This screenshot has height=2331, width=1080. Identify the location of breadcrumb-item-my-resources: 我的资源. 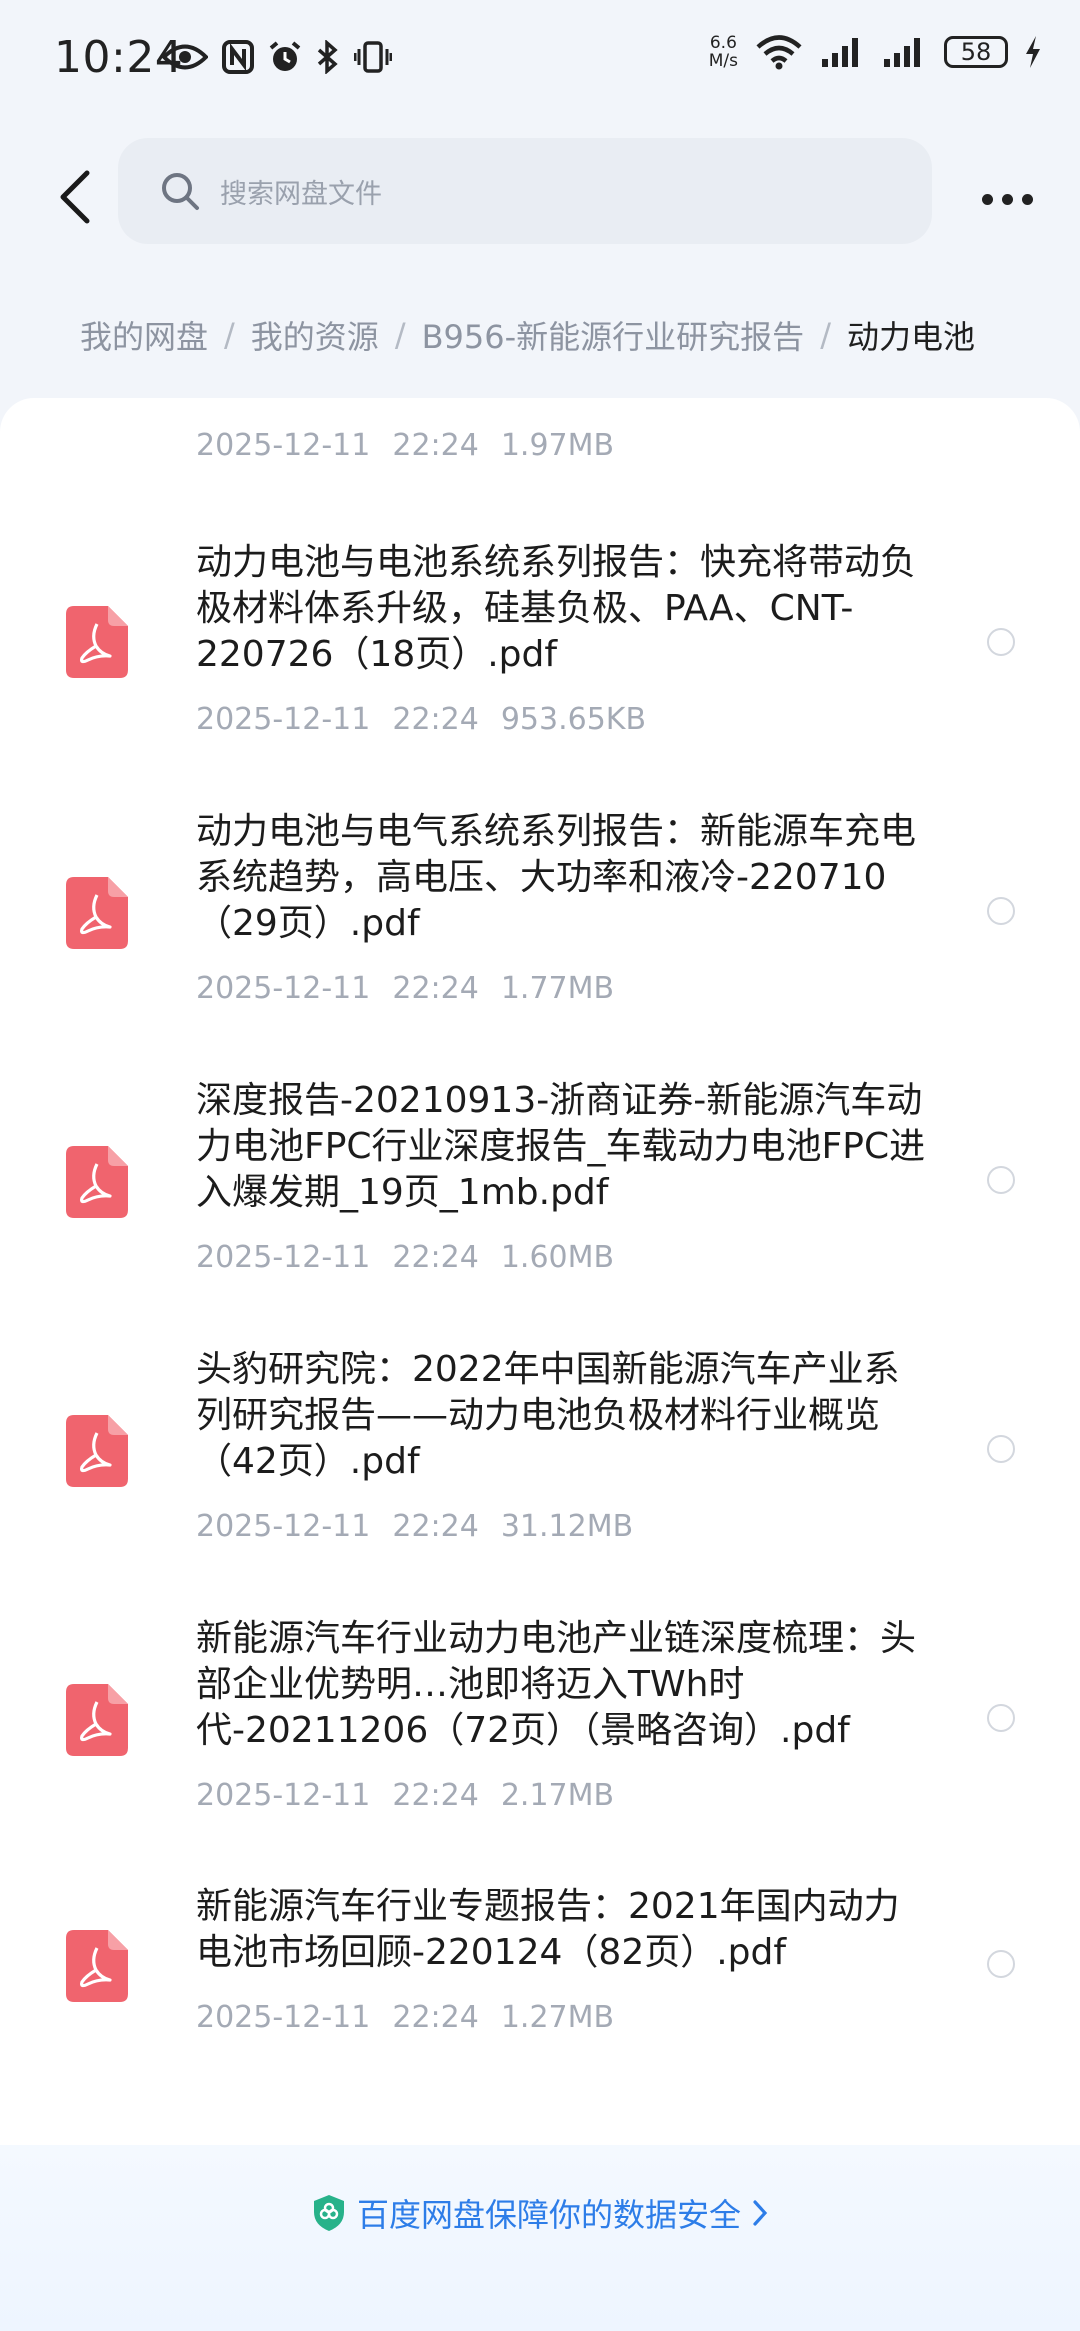
(315, 335).